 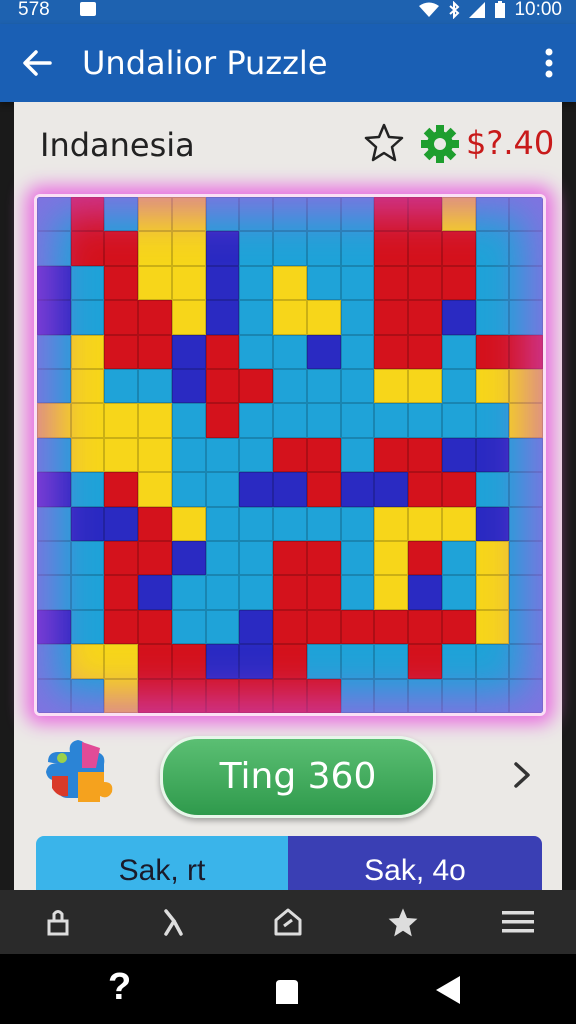 What do you see at coordinates (518, 922) in the screenshot?
I see `nav-menu` at bounding box center [518, 922].